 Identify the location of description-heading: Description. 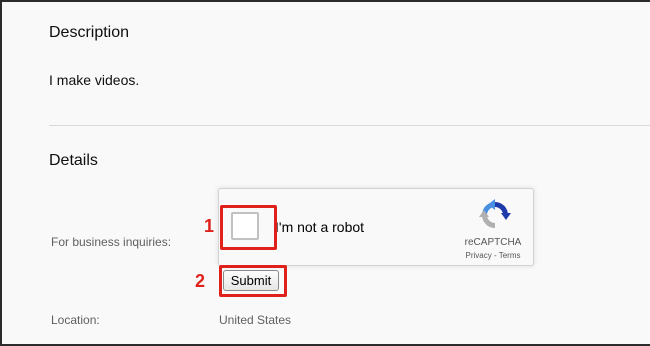
(89, 32).